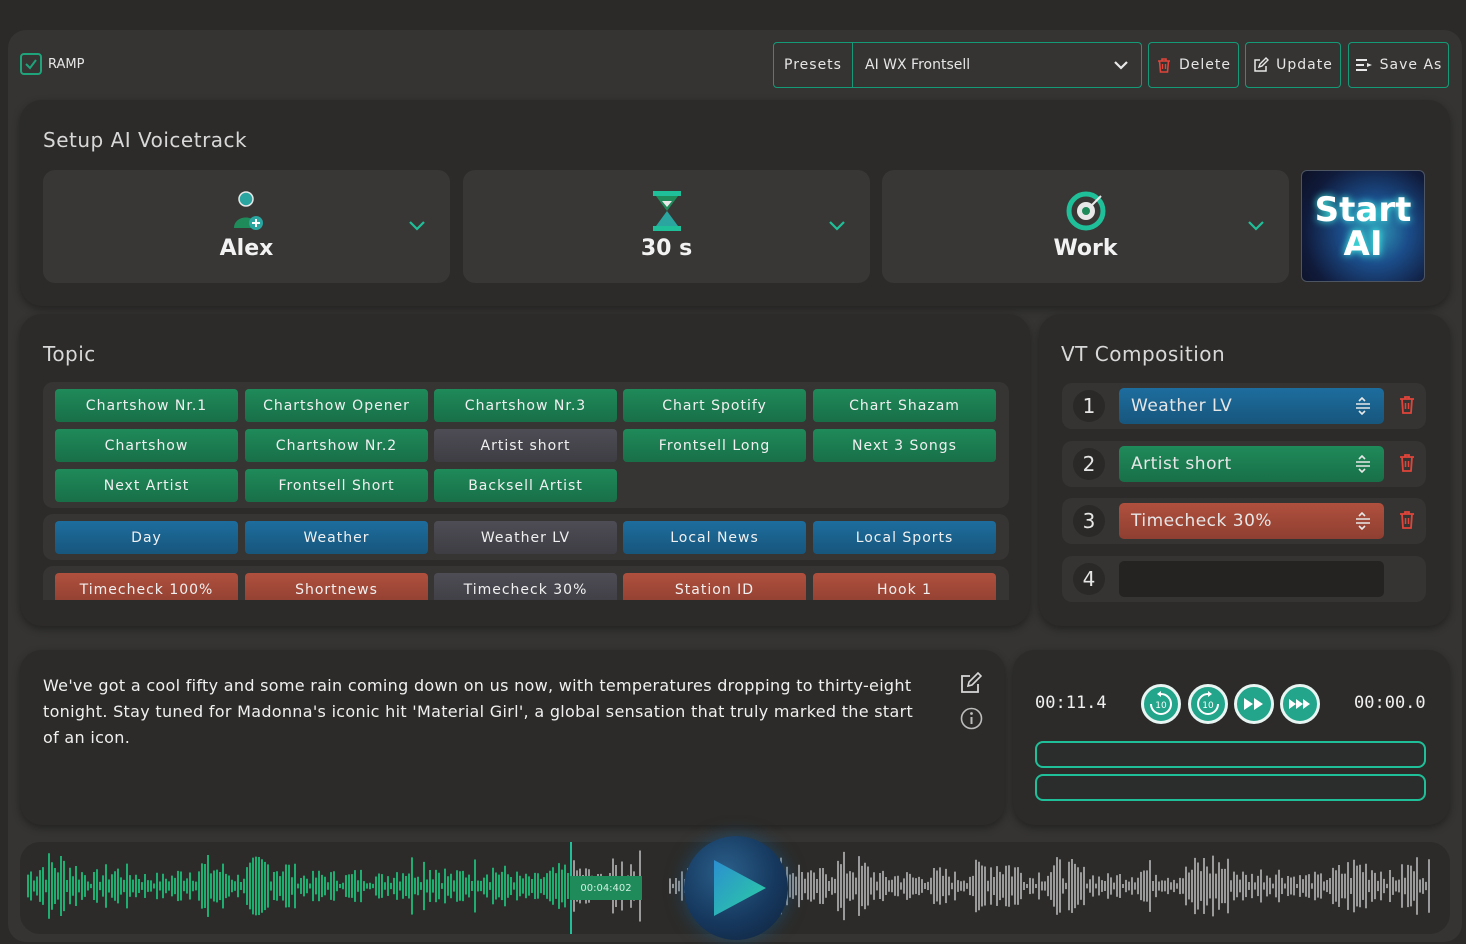  What do you see at coordinates (1085, 248) in the screenshot?
I see `mood-value: Work` at bounding box center [1085, 248].